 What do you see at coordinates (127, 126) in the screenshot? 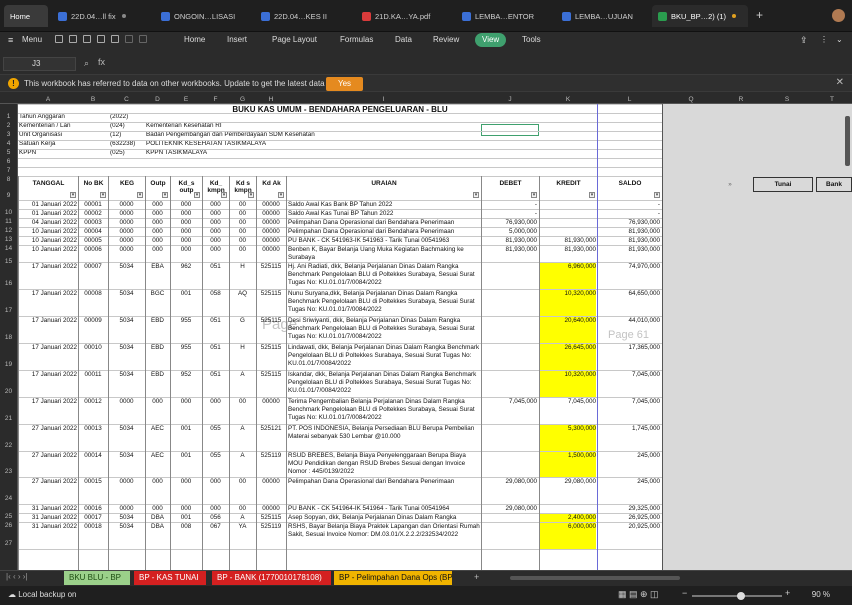
I see `info-code: (024)` at bounding box center [127, 126].